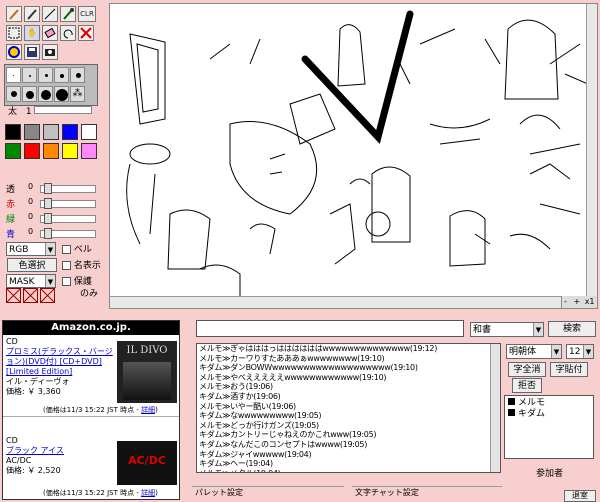 The height and width of the screenshot is (502, 600). I want to click on paste-text-button: 字貼付, so click(569, 369).